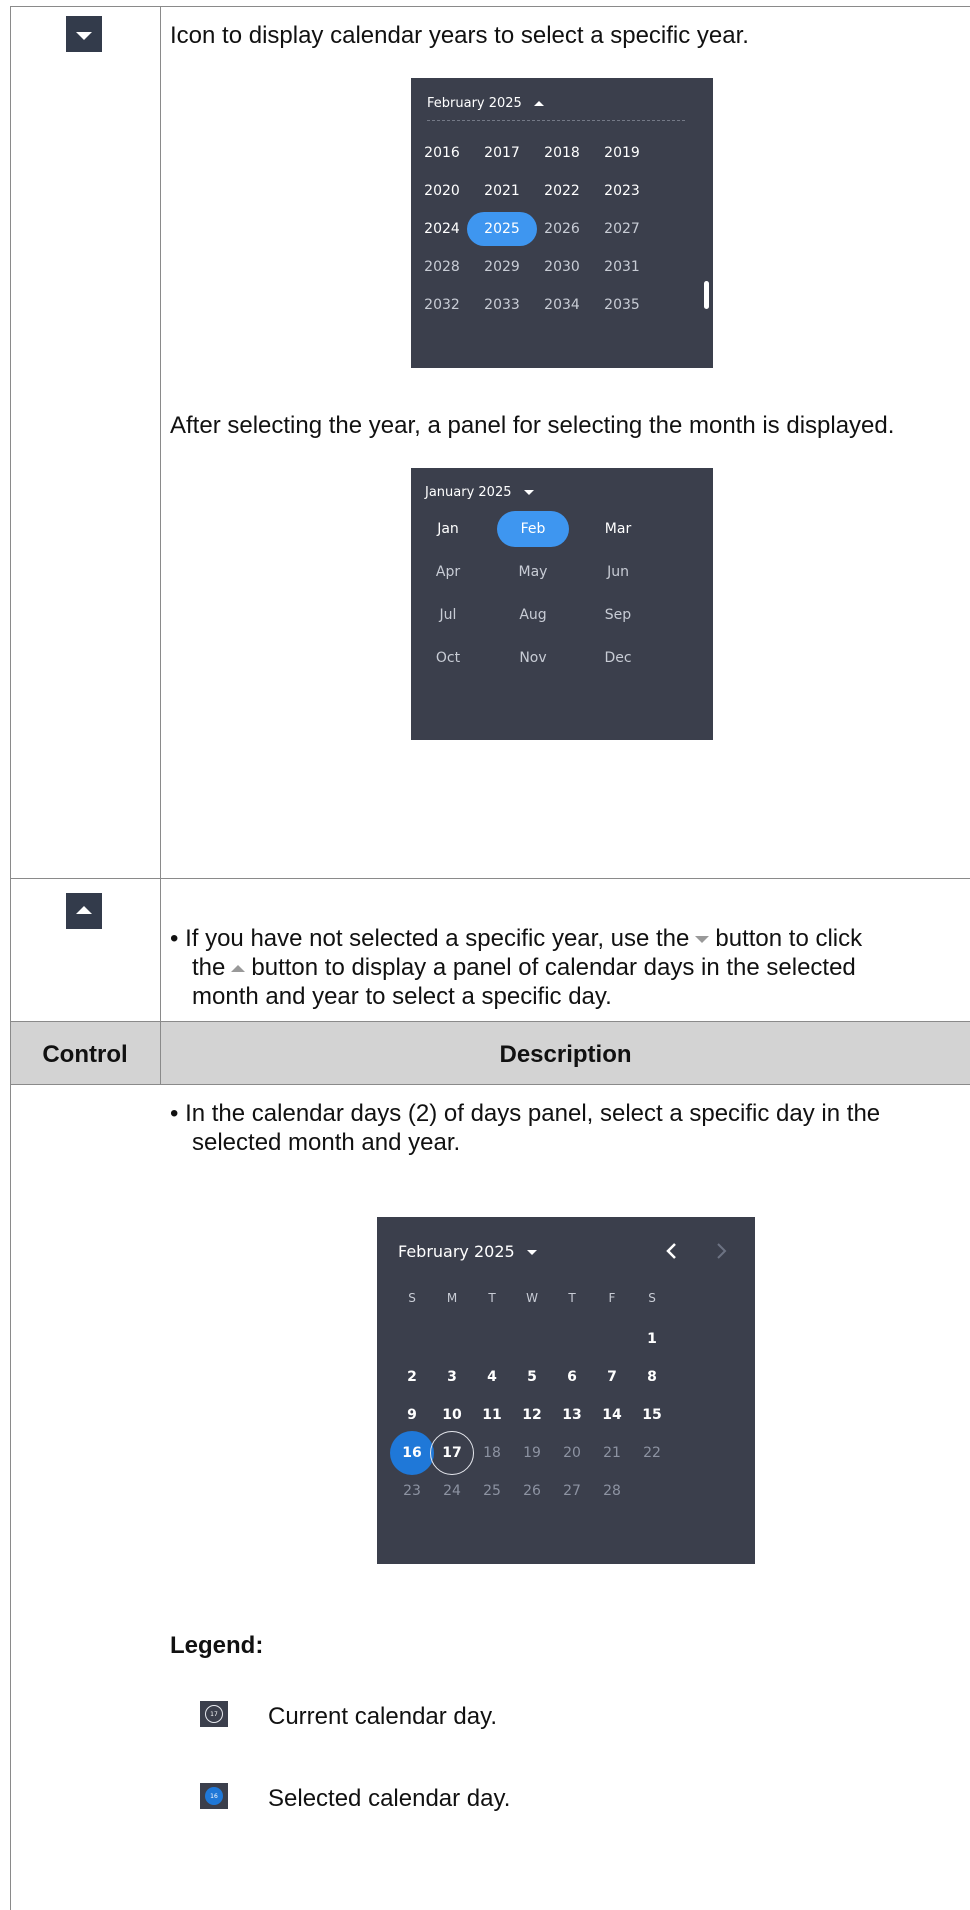 This screenshot has height=1910, width=970. Describe the element at coordinates (622, 191) in the screenshot. I see `year-option: 2023` at that location.